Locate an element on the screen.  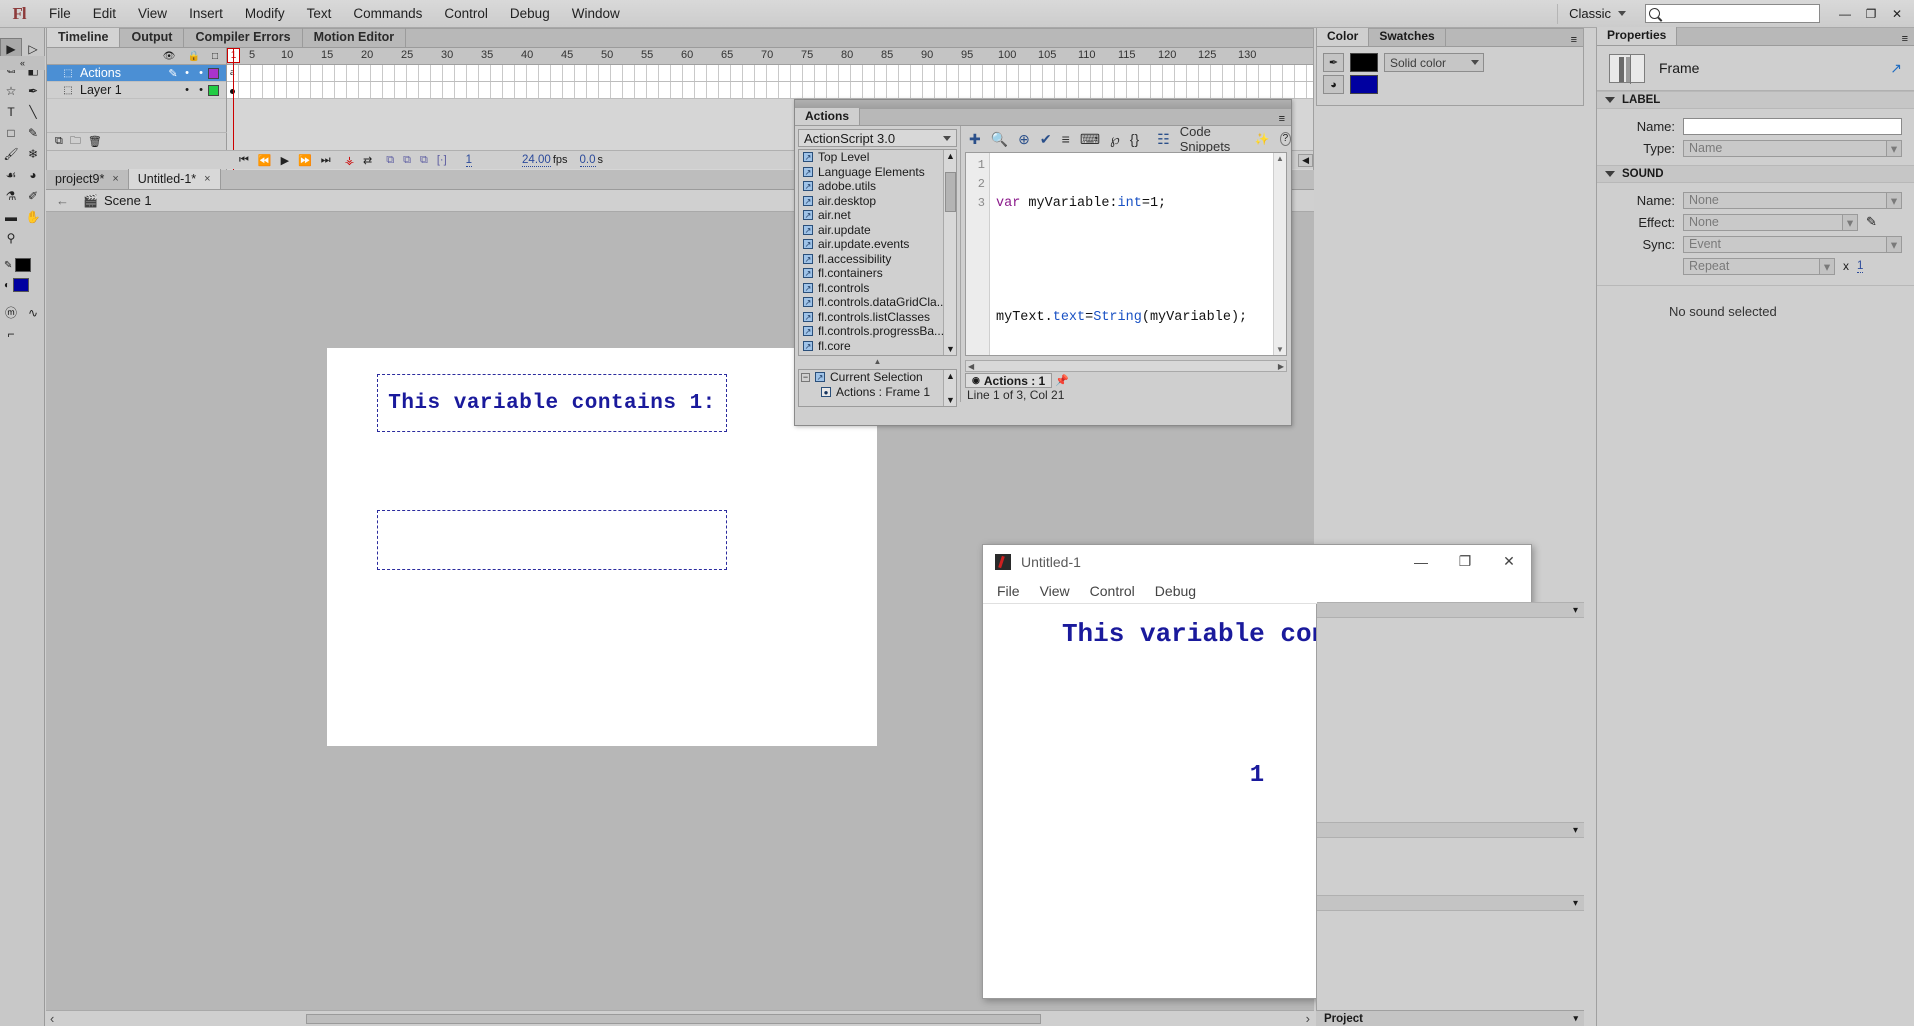
edit-multiple-frames-icon: ⧉ is located at coordinates (407, 160).